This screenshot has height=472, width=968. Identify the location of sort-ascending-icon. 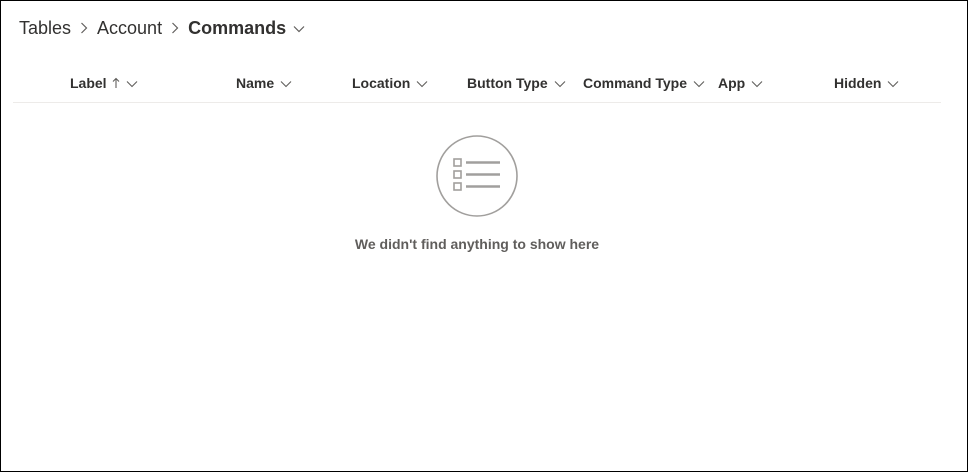
(116, 83).